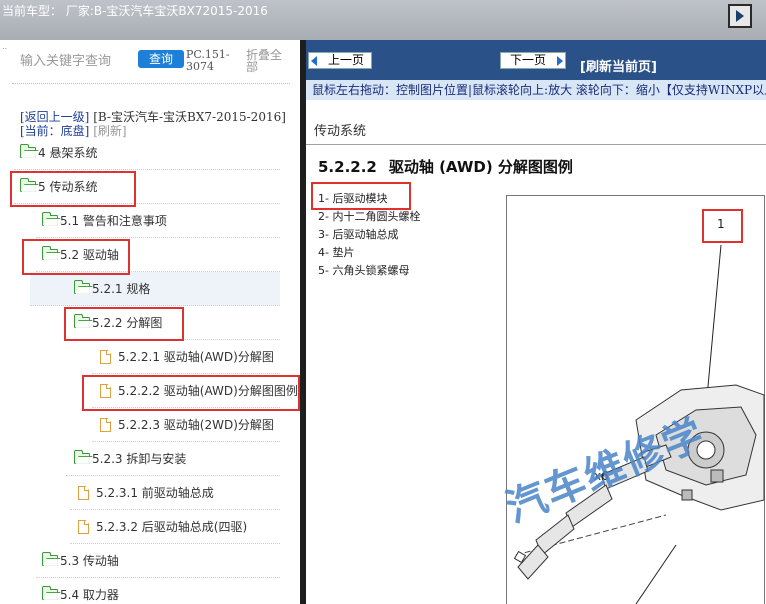 The width and height of the screenshot is (766, 604). Describe the element at coordinates (186, 357) in the screenshot. I see `tree-item-5-2-2-1: 5.2.2.1 驱动轴(AWD)分解图` at that location.